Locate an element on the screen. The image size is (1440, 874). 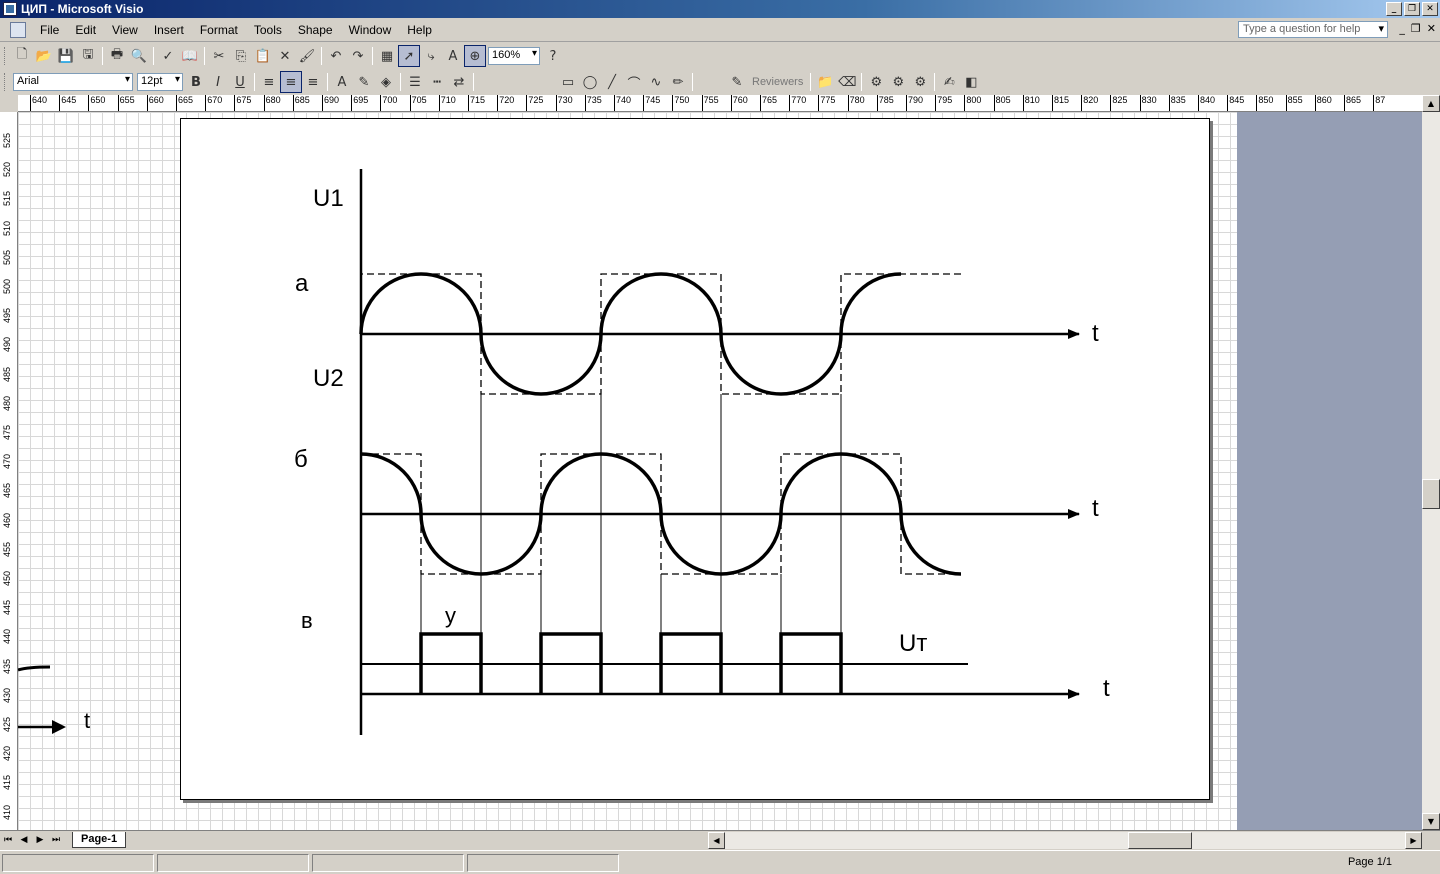
menu-help: Help is located at coordinates (419, 30).